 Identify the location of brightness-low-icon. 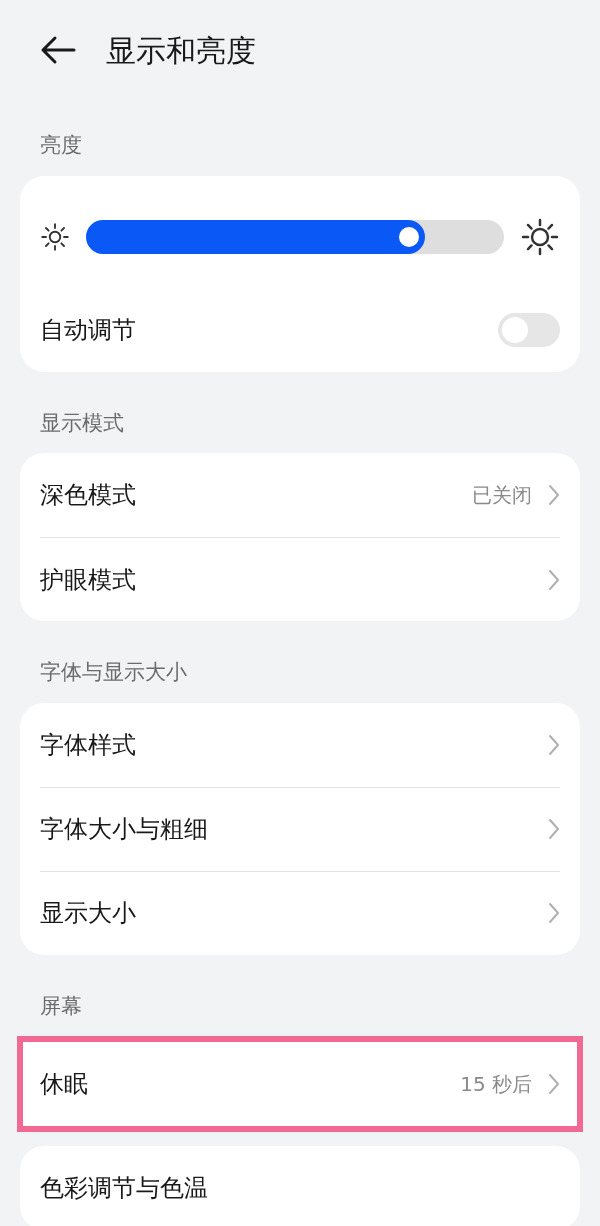
(55, 236).